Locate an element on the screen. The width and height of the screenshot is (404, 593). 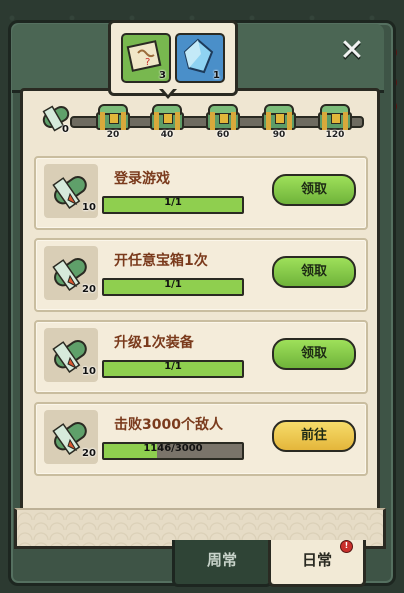
task-card: 10 登录游戏 1/1 领取 is located at coordinates (201, 193).